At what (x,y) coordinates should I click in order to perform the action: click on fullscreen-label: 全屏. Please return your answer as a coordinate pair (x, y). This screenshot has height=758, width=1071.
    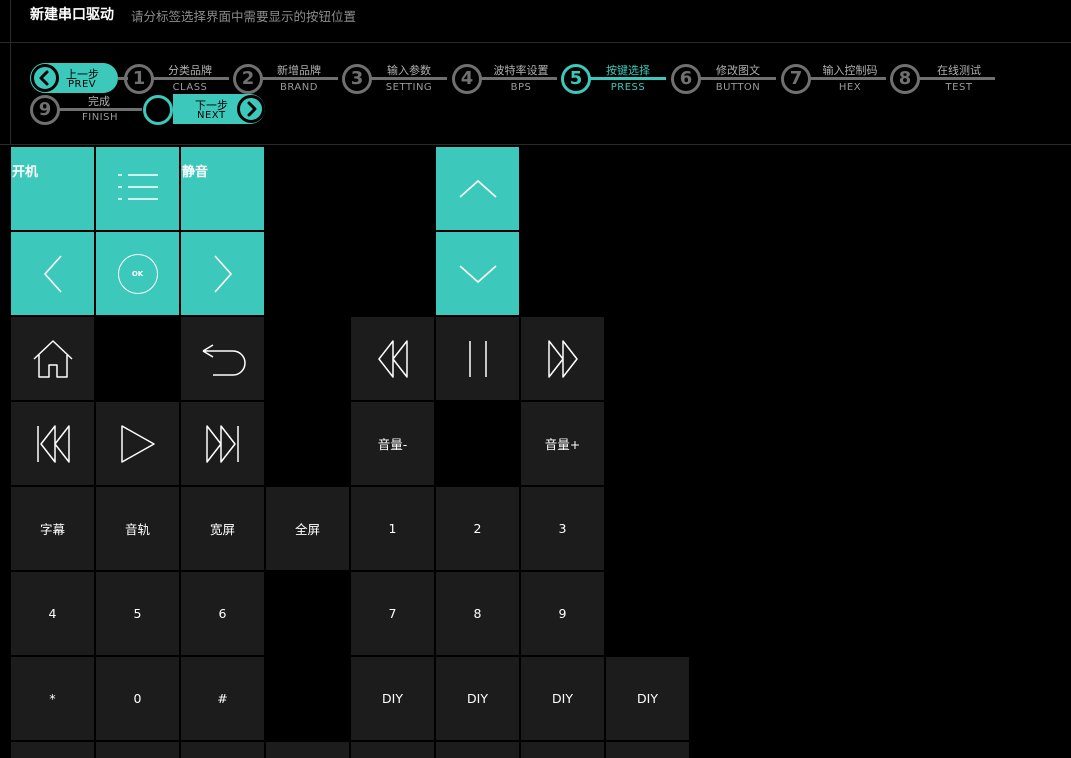
    Looking at the image, I should click on (307, 529).